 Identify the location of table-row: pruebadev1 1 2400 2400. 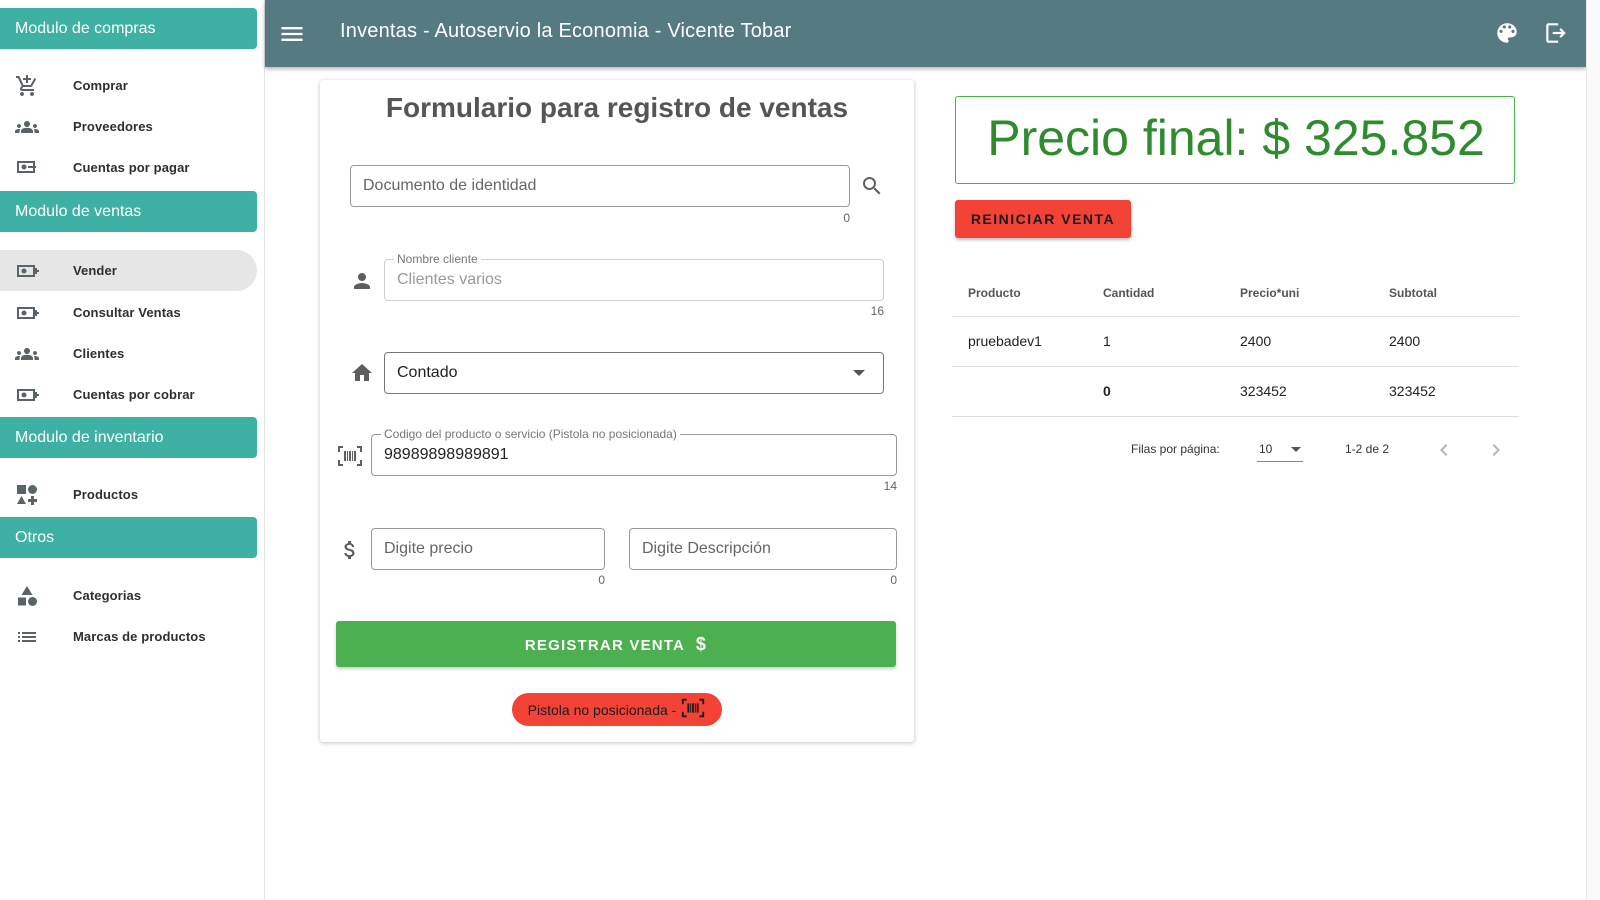
(1235, 341).